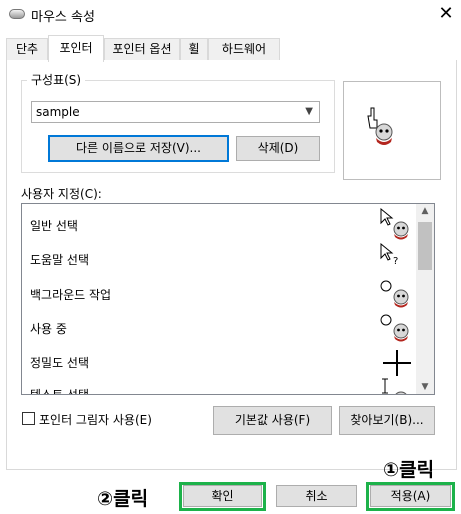 The height and width of the screenshot is (514, 461). I want to click on scheme-select: sample ▼, so click(175, 112).